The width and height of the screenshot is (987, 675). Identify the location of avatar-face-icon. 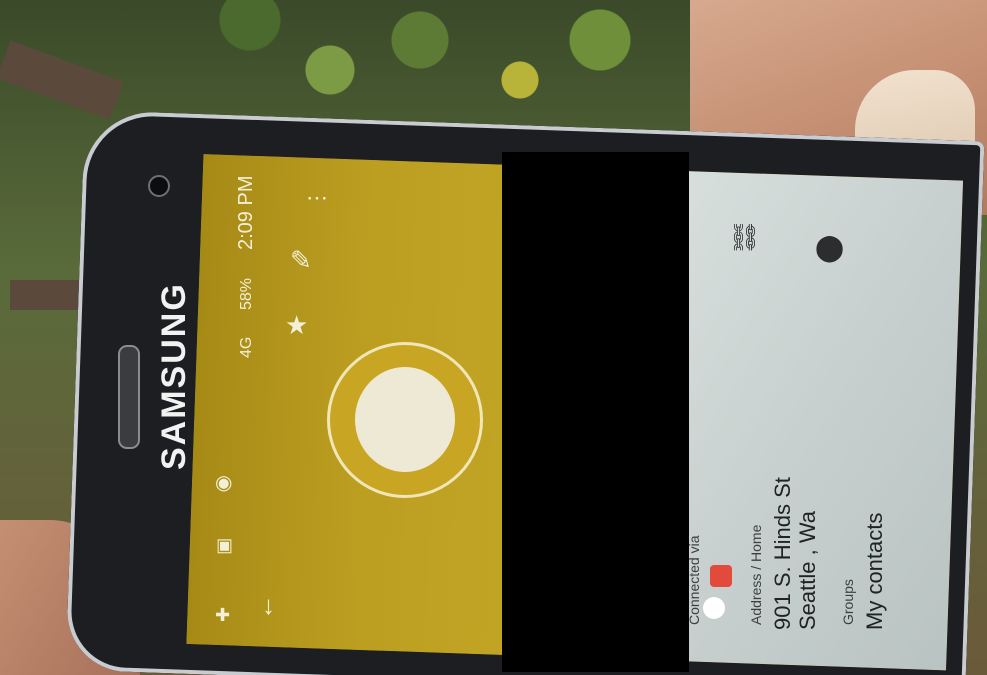
(405, 419).